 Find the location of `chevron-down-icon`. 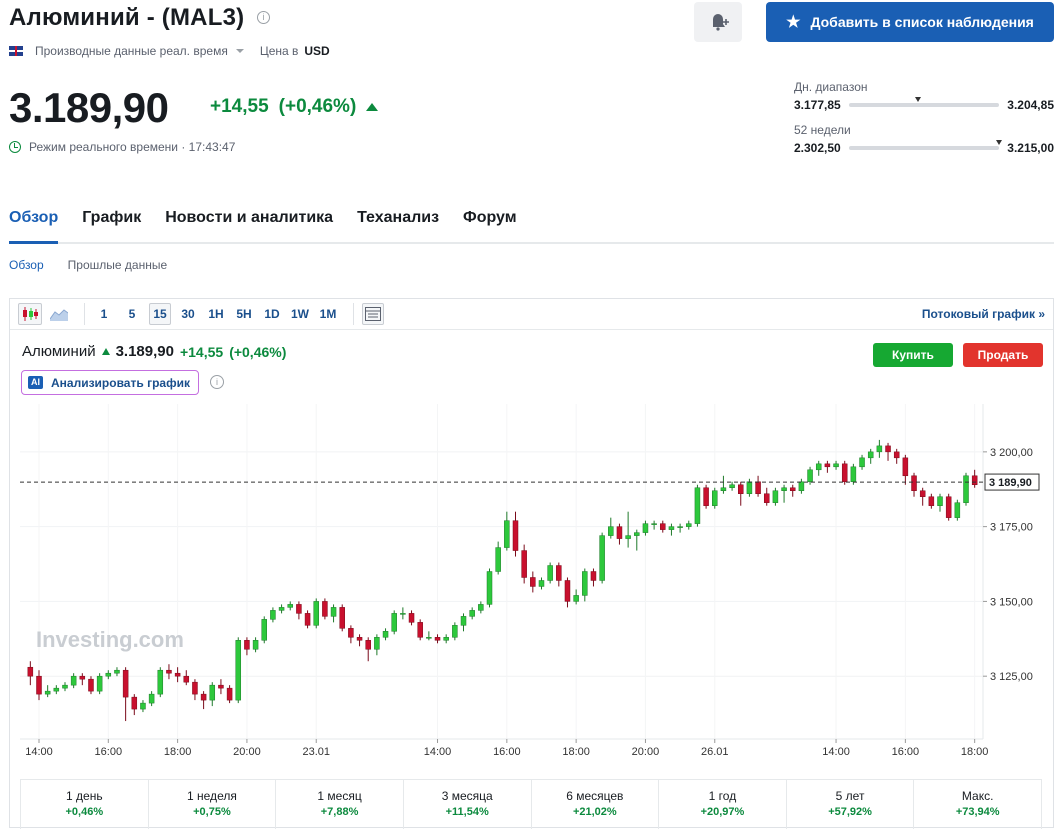

chevron-down-icon is located at coordinates (239, 51).